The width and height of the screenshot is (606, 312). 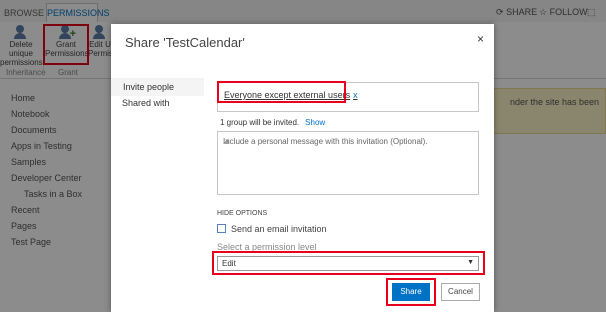 What do you see at coordinates (260, 122) in the screenshot?
I see `invited-text: 1 group will be invited.` at bounding box center [260, 122].